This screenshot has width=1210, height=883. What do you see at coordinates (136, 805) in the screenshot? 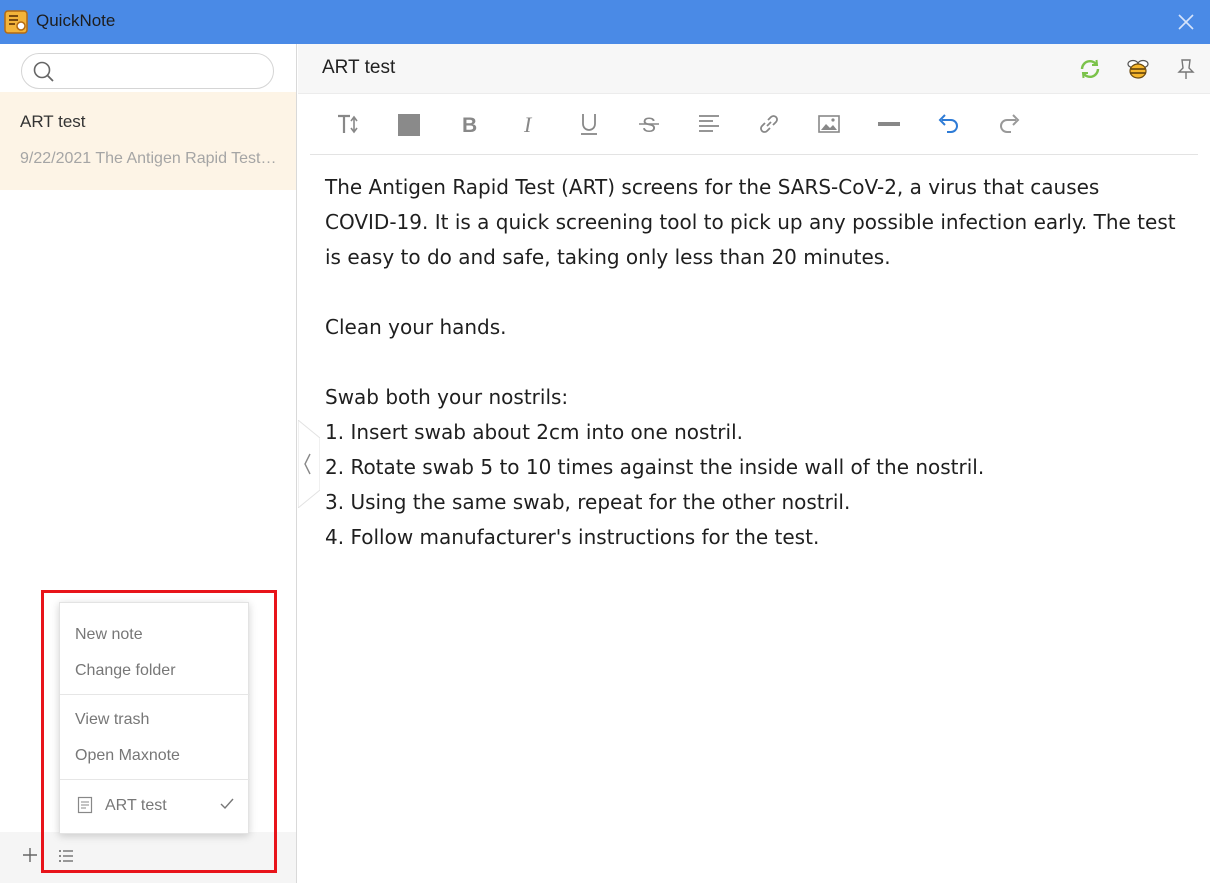
I see `folder-label: ART test` at bounding box center [136, 805].